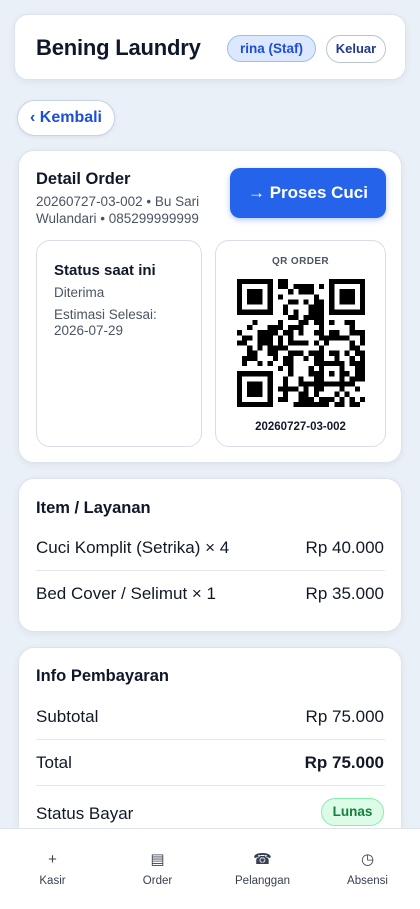  I want to click on payment-status-badge: Lunas, so click(352, 812).